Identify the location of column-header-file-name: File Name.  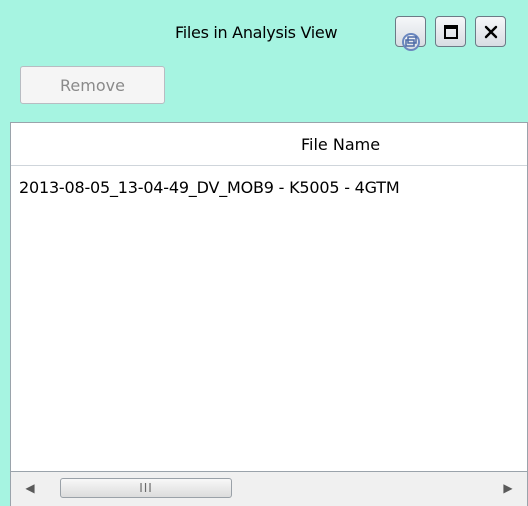
(340, 144).